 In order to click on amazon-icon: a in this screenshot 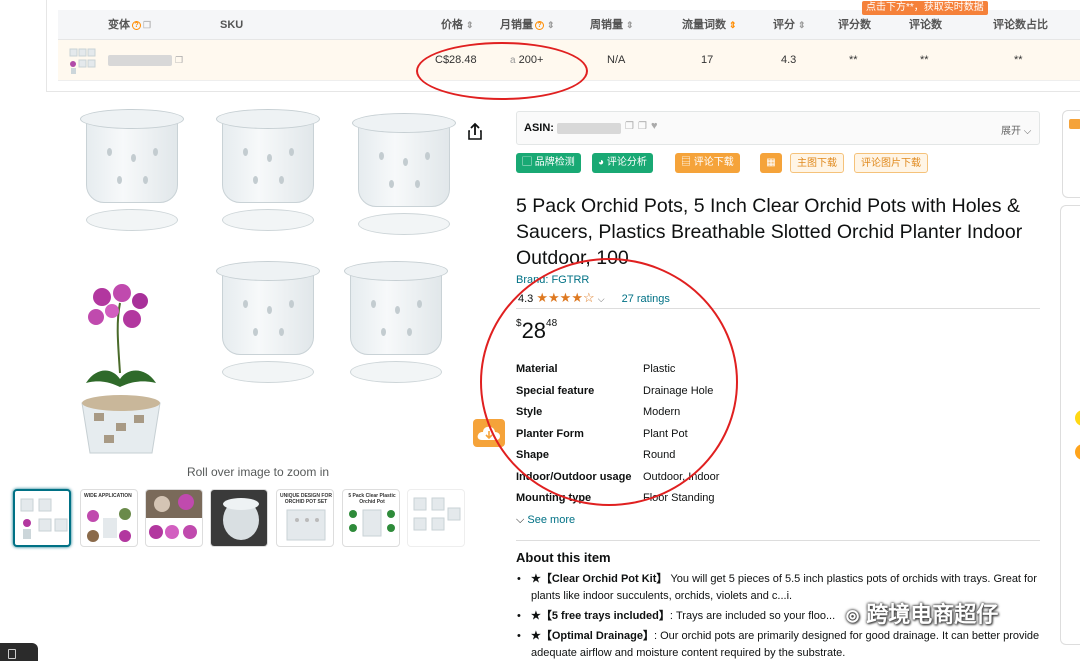, I will do `click(513, 60)`.